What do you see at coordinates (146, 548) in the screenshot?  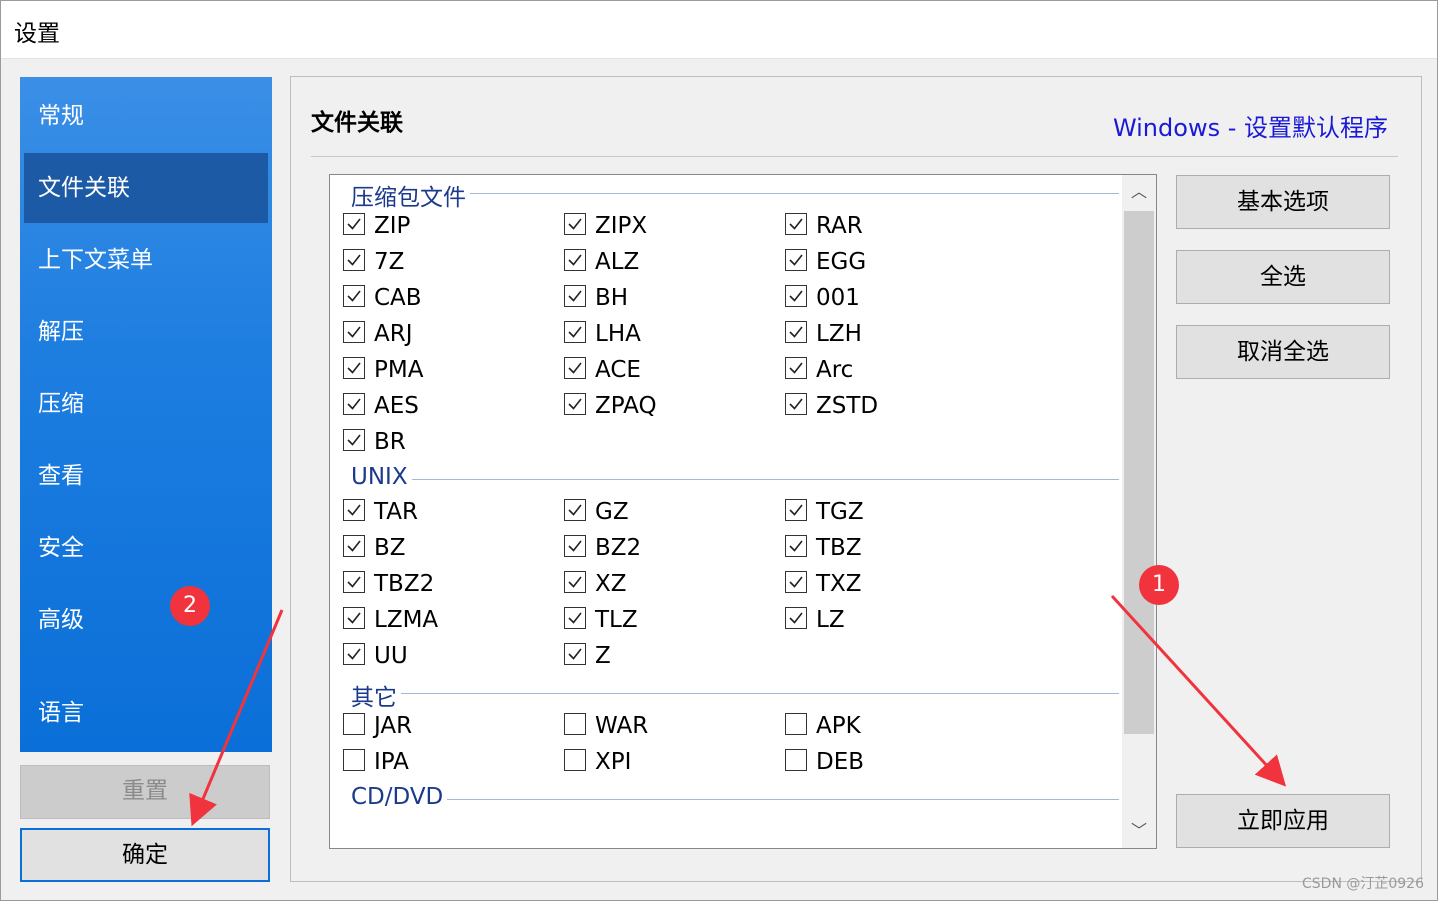 I see `sidebar-item-security: 安全` at bounding box center [146, 548].